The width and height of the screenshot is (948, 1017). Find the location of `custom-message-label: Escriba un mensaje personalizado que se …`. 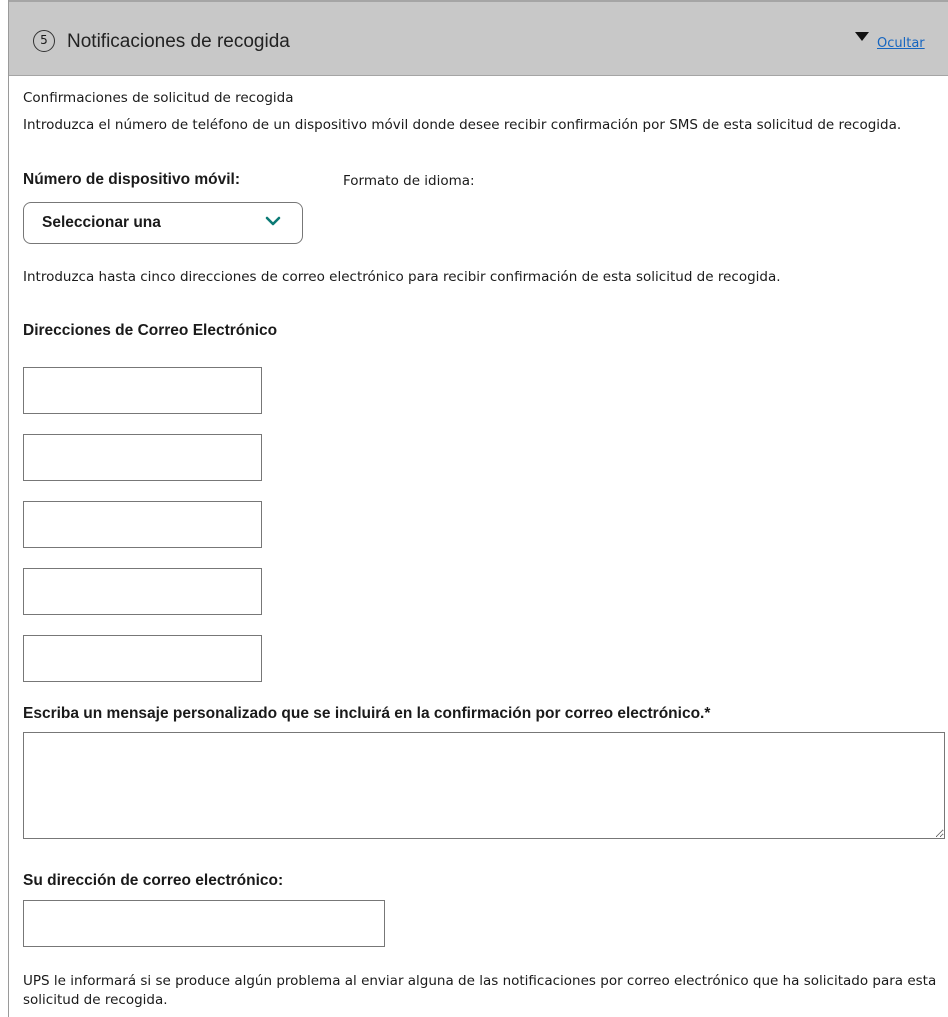

custom-message-label: Escriba un mensaje personalizado que se … is located at coordinates (367, 713).